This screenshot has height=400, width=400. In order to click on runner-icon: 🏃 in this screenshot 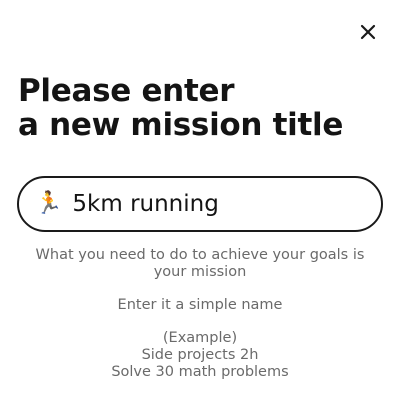, I will do `click(49, 203)`.